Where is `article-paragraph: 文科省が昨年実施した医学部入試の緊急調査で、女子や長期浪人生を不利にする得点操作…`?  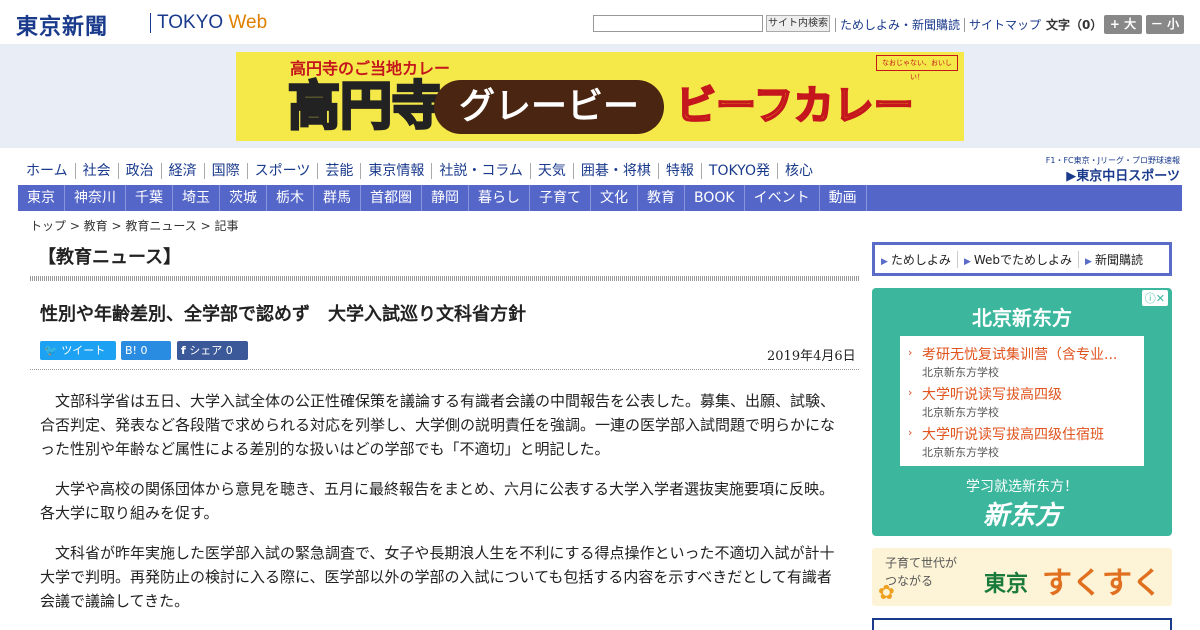 article-paragraph: 文科省が昨年実施した医学部入試の緊急調査で、女子や長期浪人生を不利にする得点操作… is located at coordinates (437, 577).